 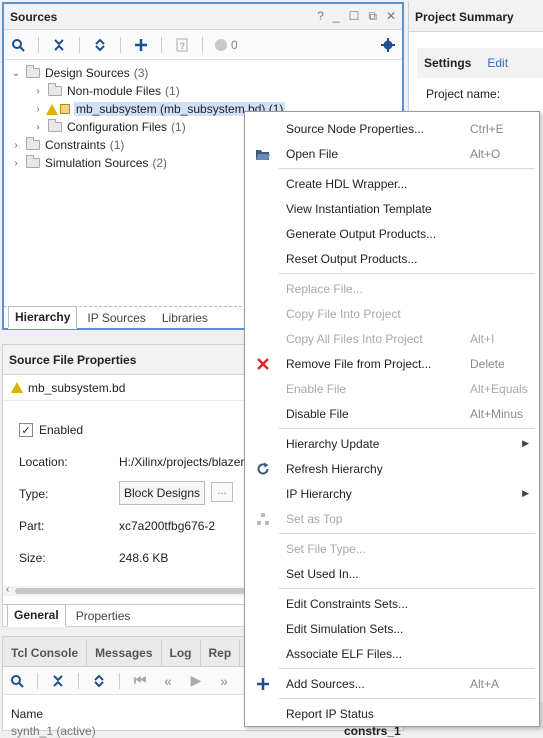 What do you see at coordinates (487, 128) in the screenshot?
I see `menu-item-shortcut: Ctrl+E` at bounding box center [487, 128].